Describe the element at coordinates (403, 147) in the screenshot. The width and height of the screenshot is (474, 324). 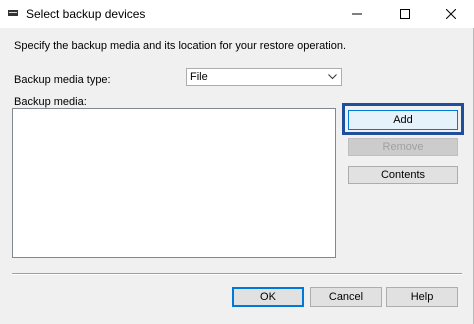
I see `remove-button: Remove` at that location.